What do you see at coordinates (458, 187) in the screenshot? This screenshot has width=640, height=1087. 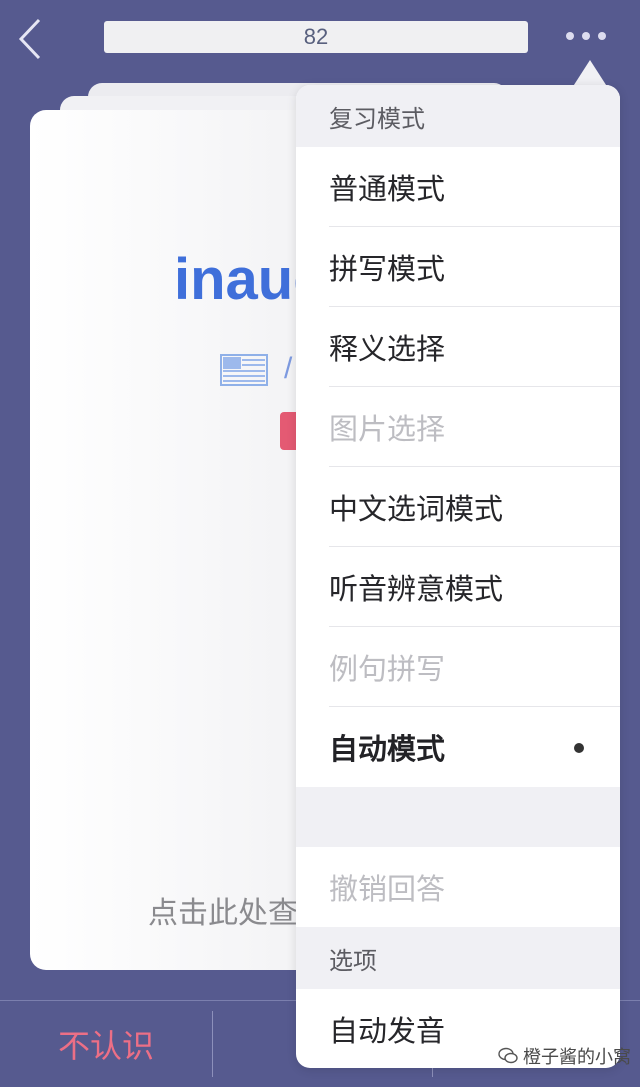 I see `menu-item-normal-mode: 普通模式` at bounding box center [458, 187].